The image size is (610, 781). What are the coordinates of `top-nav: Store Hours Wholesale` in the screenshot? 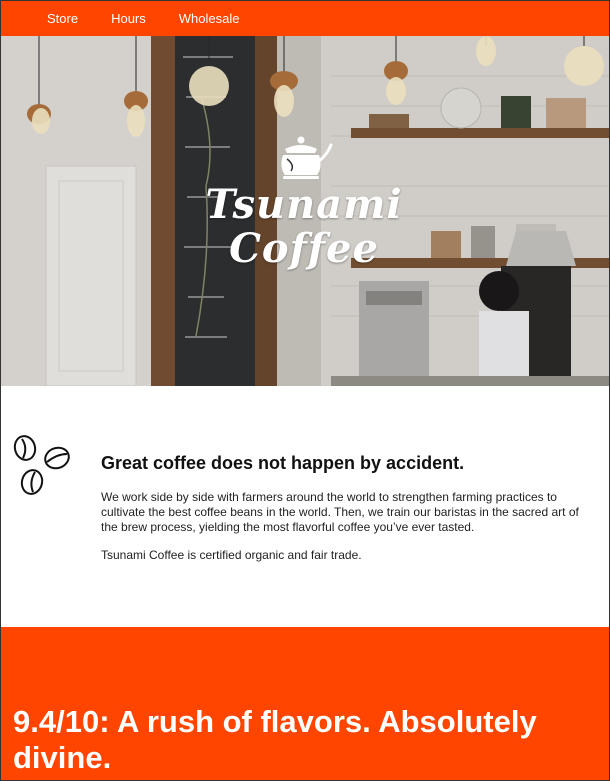 It's located at (305, 18).